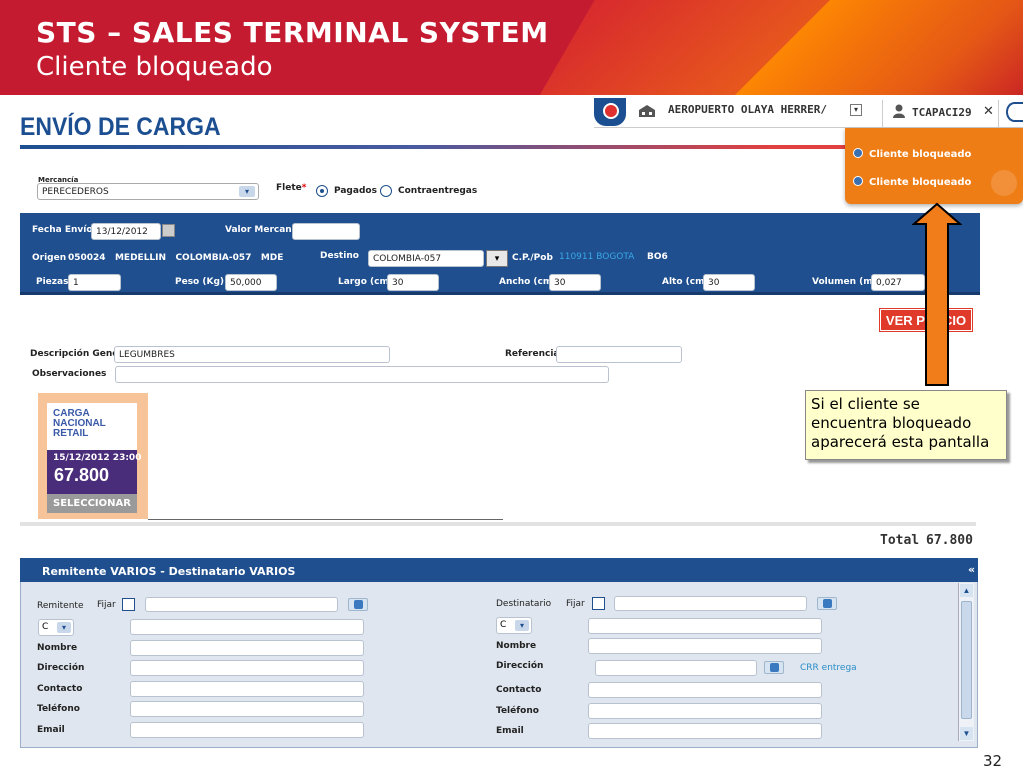 The height and width of the screenshot is (783, 1023). What do you see at coordinates (438, 191) in the screenshot?
I see `contraentregas-label: Contraentregas` at bounding box center [438, 191].